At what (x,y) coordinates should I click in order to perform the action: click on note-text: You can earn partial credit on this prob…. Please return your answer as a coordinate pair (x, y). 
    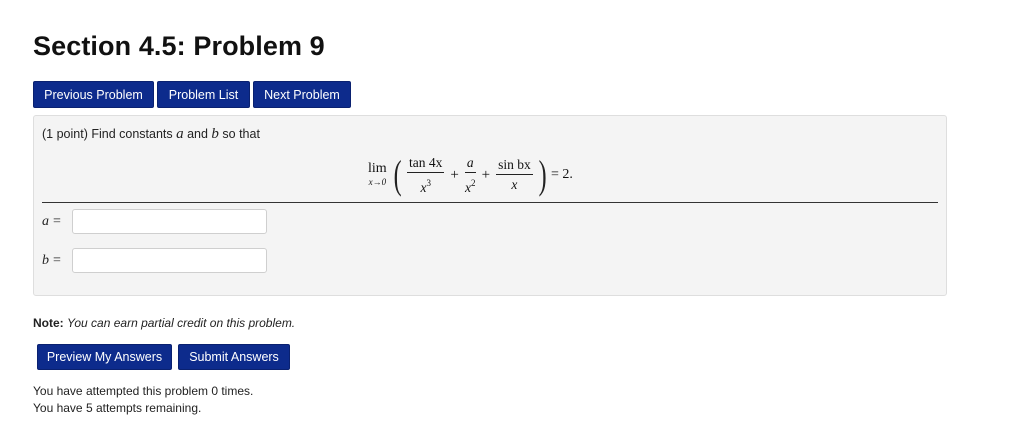
    Looking at the image, I should click on (181, 323).